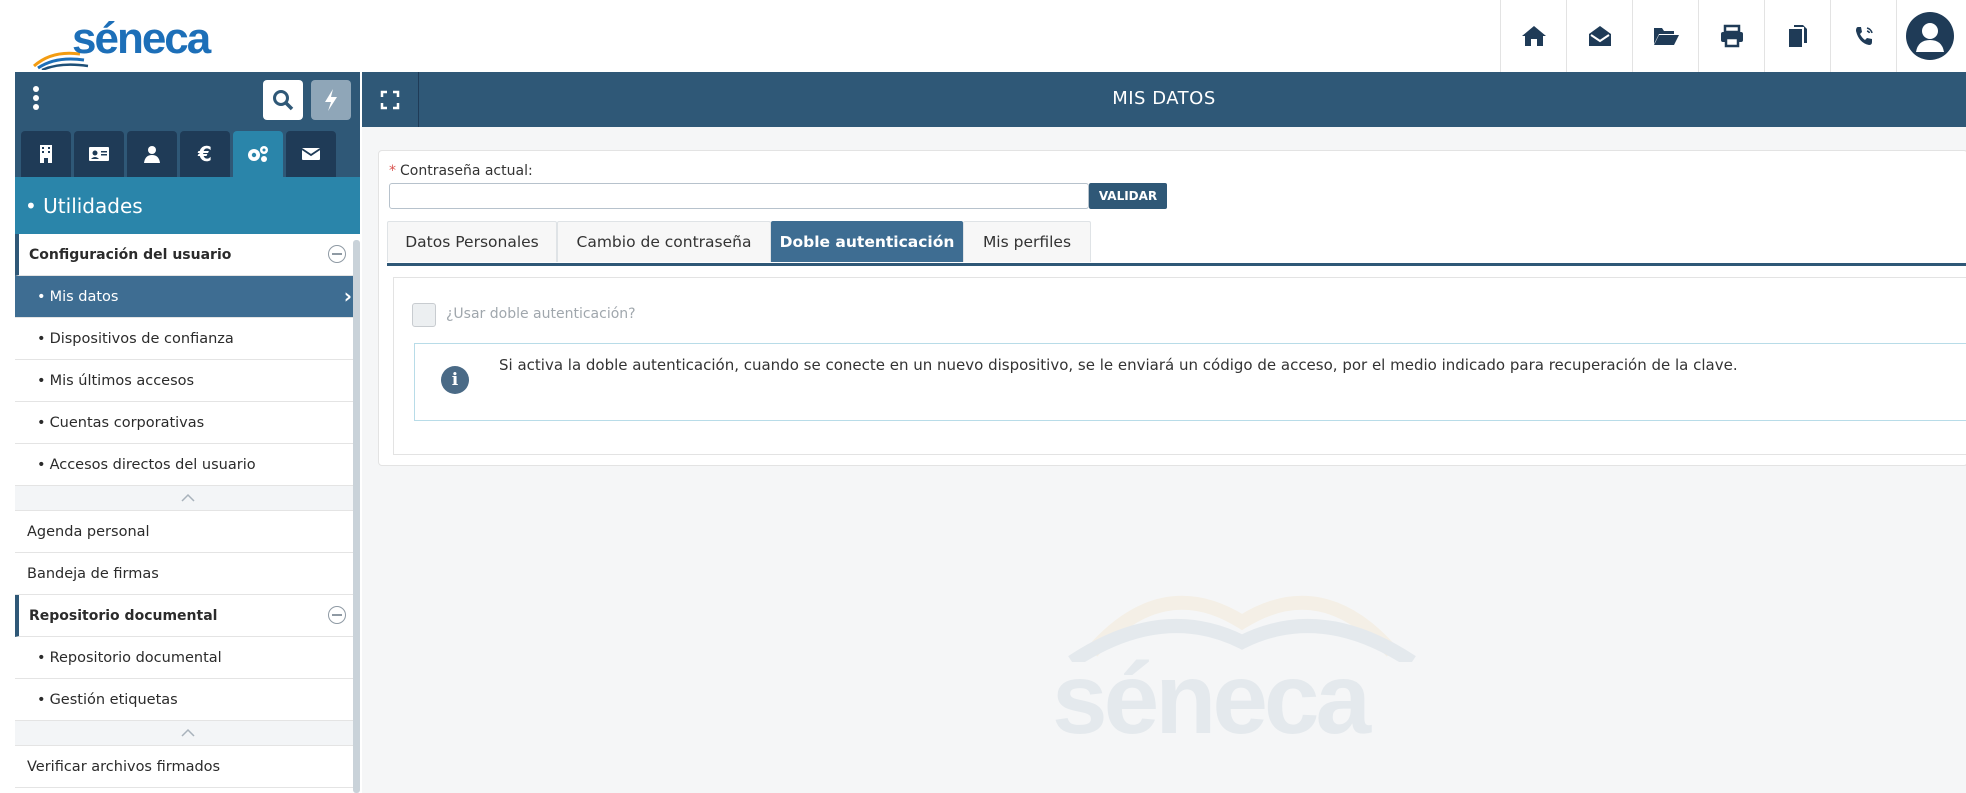 The image size is (1966, 793). What do you see at coordinates (541, 314) in the screenshot?
I see `two-factor-checkbox-label: ¿Usar doble autenticación?` at bounding box center [541, 314].